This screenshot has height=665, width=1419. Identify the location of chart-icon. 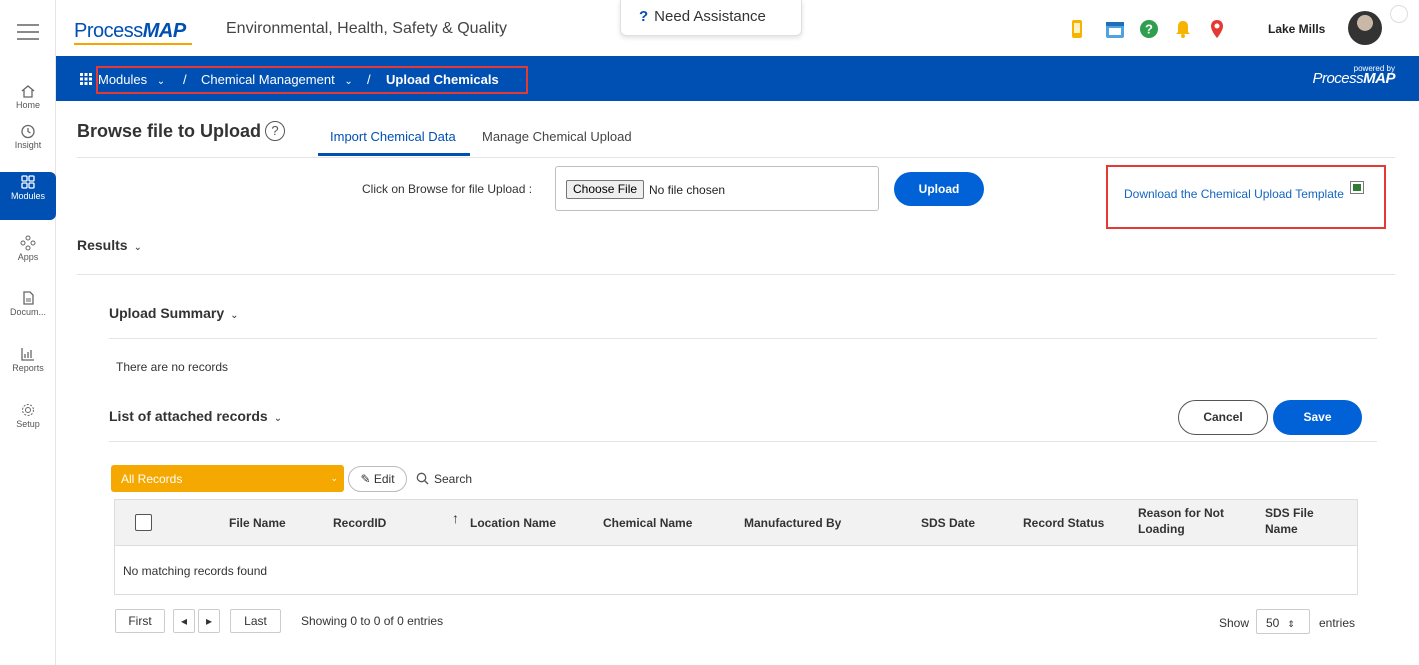
(27, 354).